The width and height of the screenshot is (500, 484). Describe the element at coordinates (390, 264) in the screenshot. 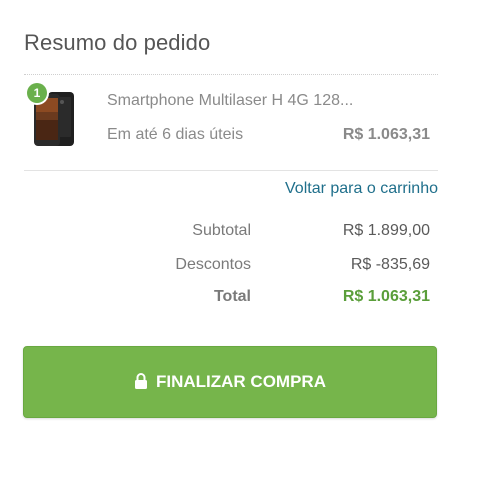

I see `discount-value: R$ -835,69` at that location.